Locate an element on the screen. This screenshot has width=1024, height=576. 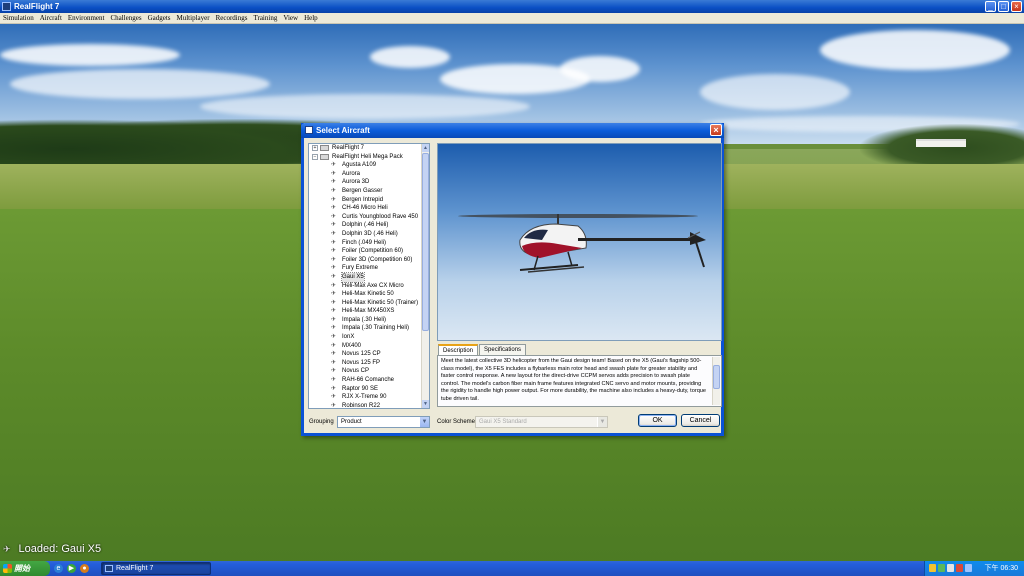
realflight-app-icon is located at coordinates (6, 6).